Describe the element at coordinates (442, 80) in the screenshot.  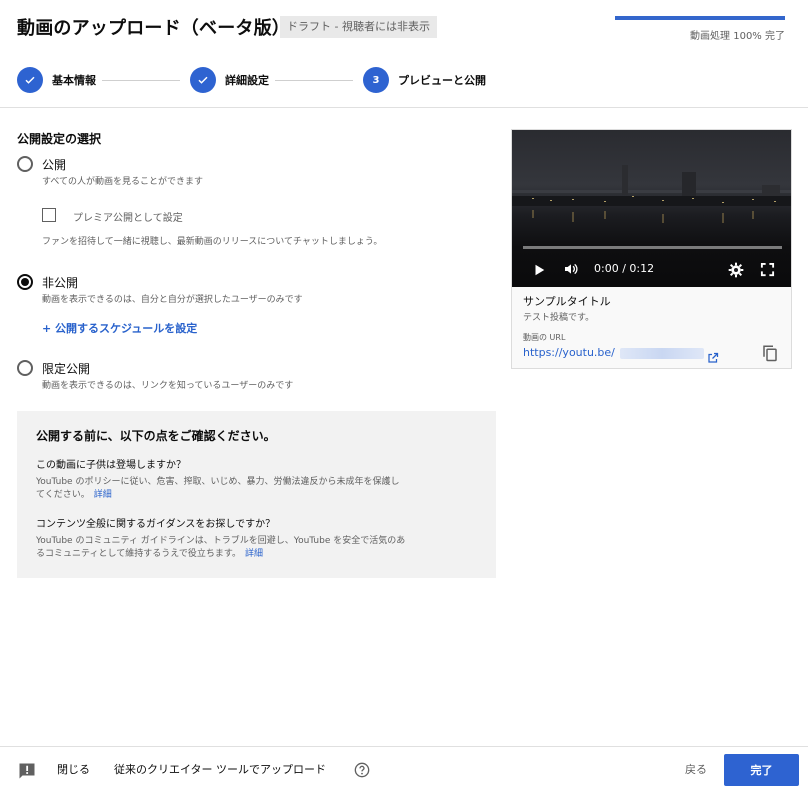
I see `step-label: プレビューと公開` at that location.